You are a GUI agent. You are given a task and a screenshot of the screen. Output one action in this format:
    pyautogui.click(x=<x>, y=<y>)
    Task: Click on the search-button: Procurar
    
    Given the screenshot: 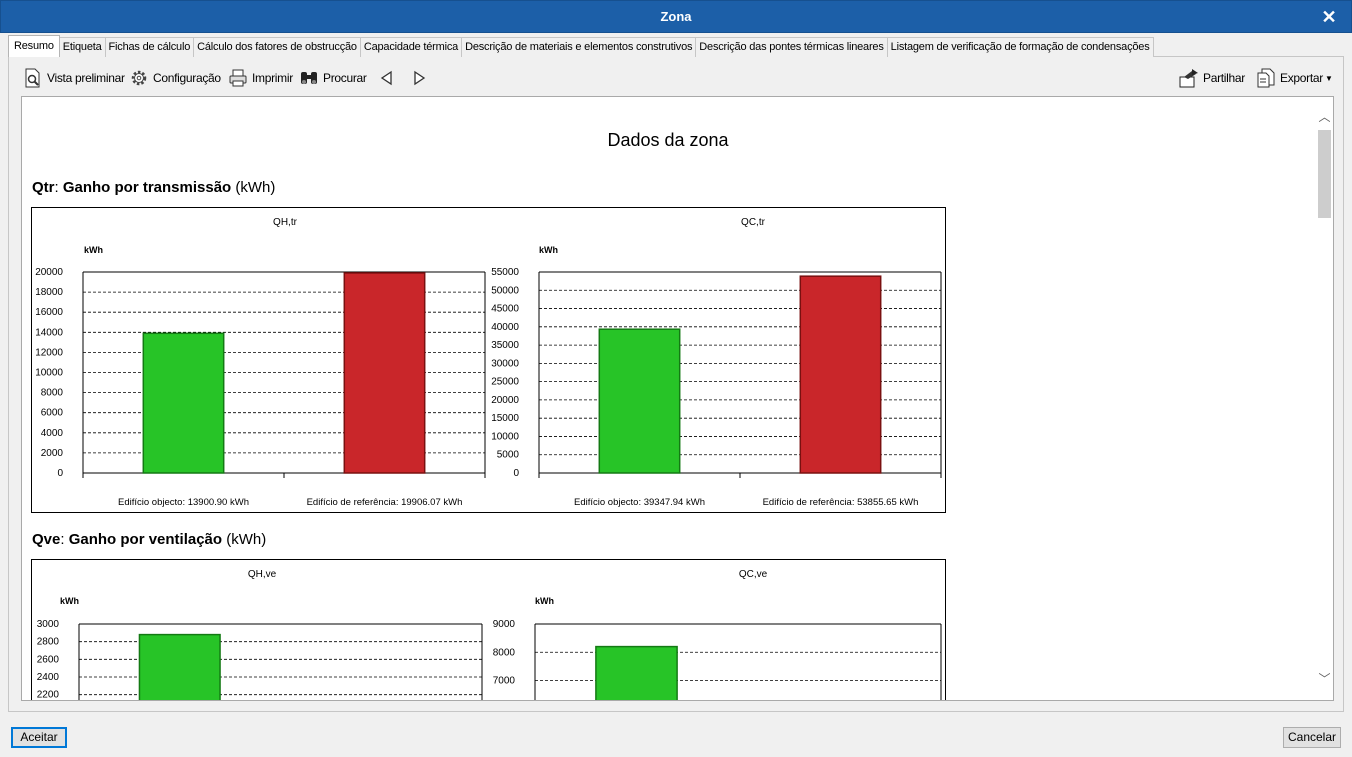 What is the action you would take?
    pyautogui.click(x=332, y=78)
    